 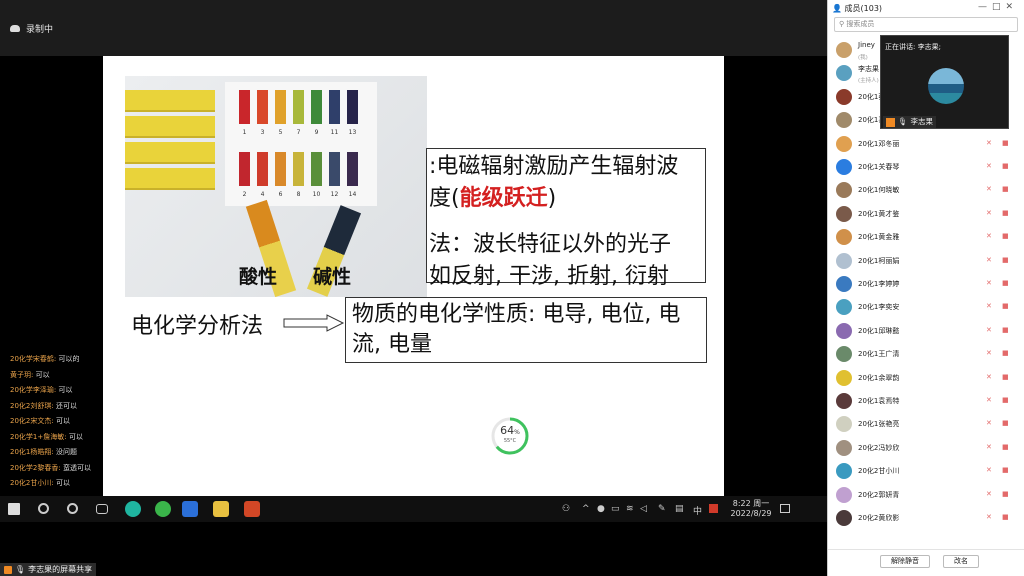 I want to click on gauge-percent: 64%, so click(x=510, y=430).